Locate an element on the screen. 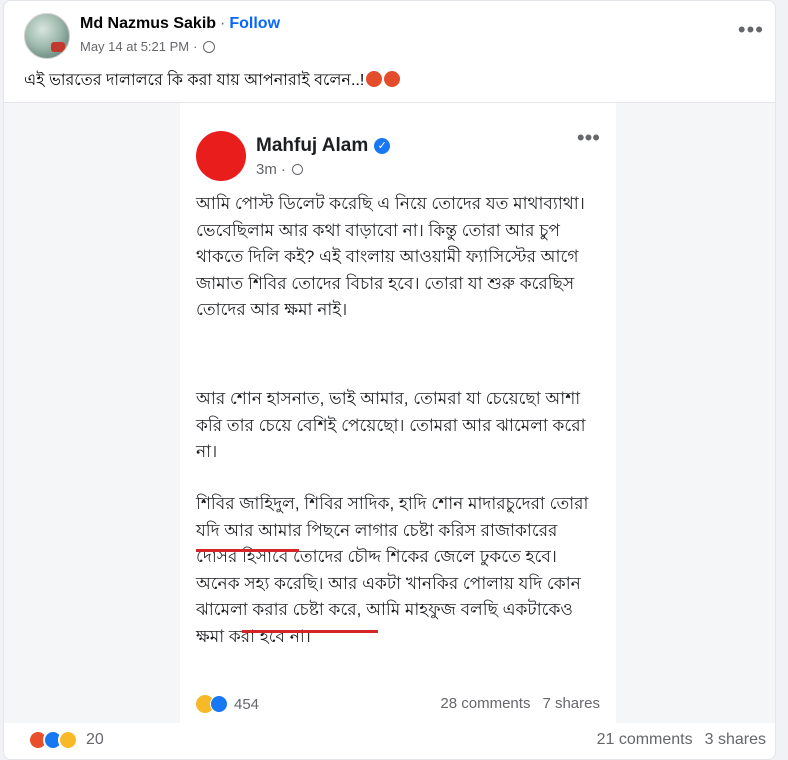 This screenshot has height=760, width=788. shared-shares-count: 7 shares is located at coordinates (571, 703).